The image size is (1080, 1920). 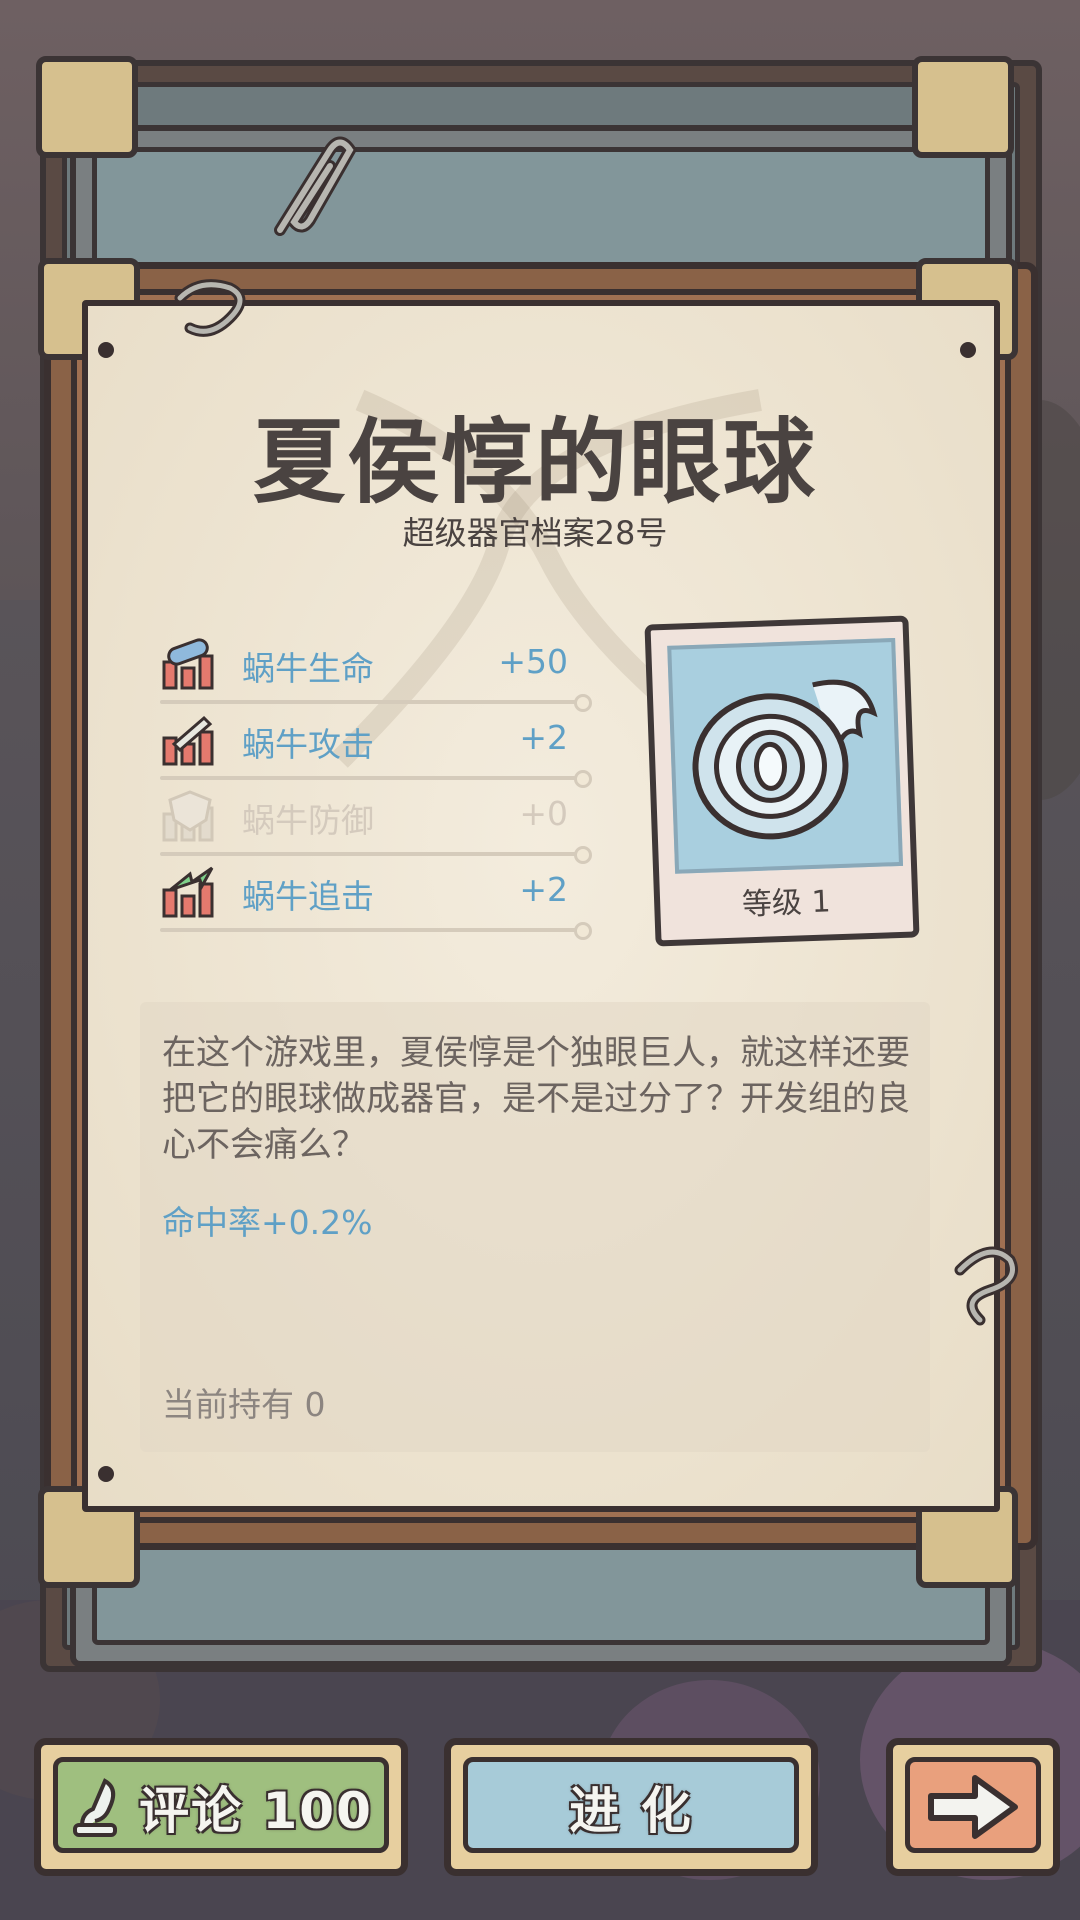 What do you see at coordinates (535, 533) in the screenshot?
I see `organ-subtitle: 超级器官档案28号` at bounding box center [535, 533].